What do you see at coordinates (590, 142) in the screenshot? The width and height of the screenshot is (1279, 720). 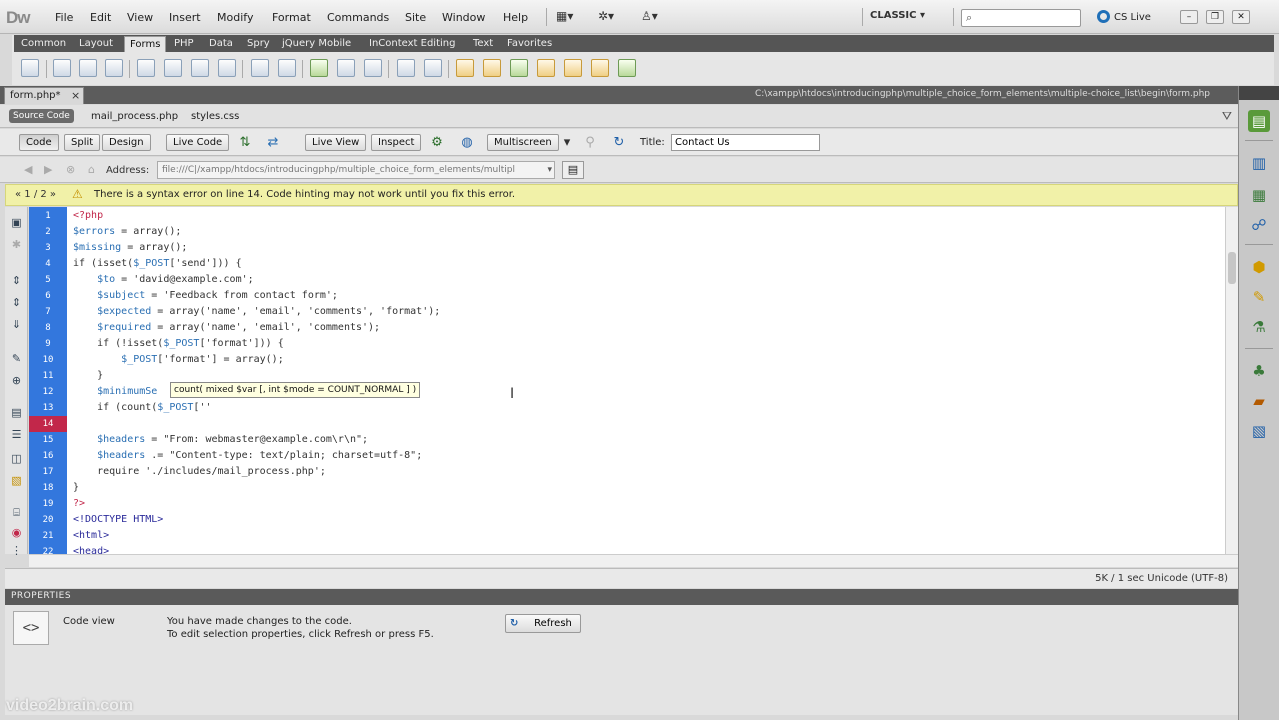 I see `visual-aids-icon: ⚲` at bounding box center [590, 142].